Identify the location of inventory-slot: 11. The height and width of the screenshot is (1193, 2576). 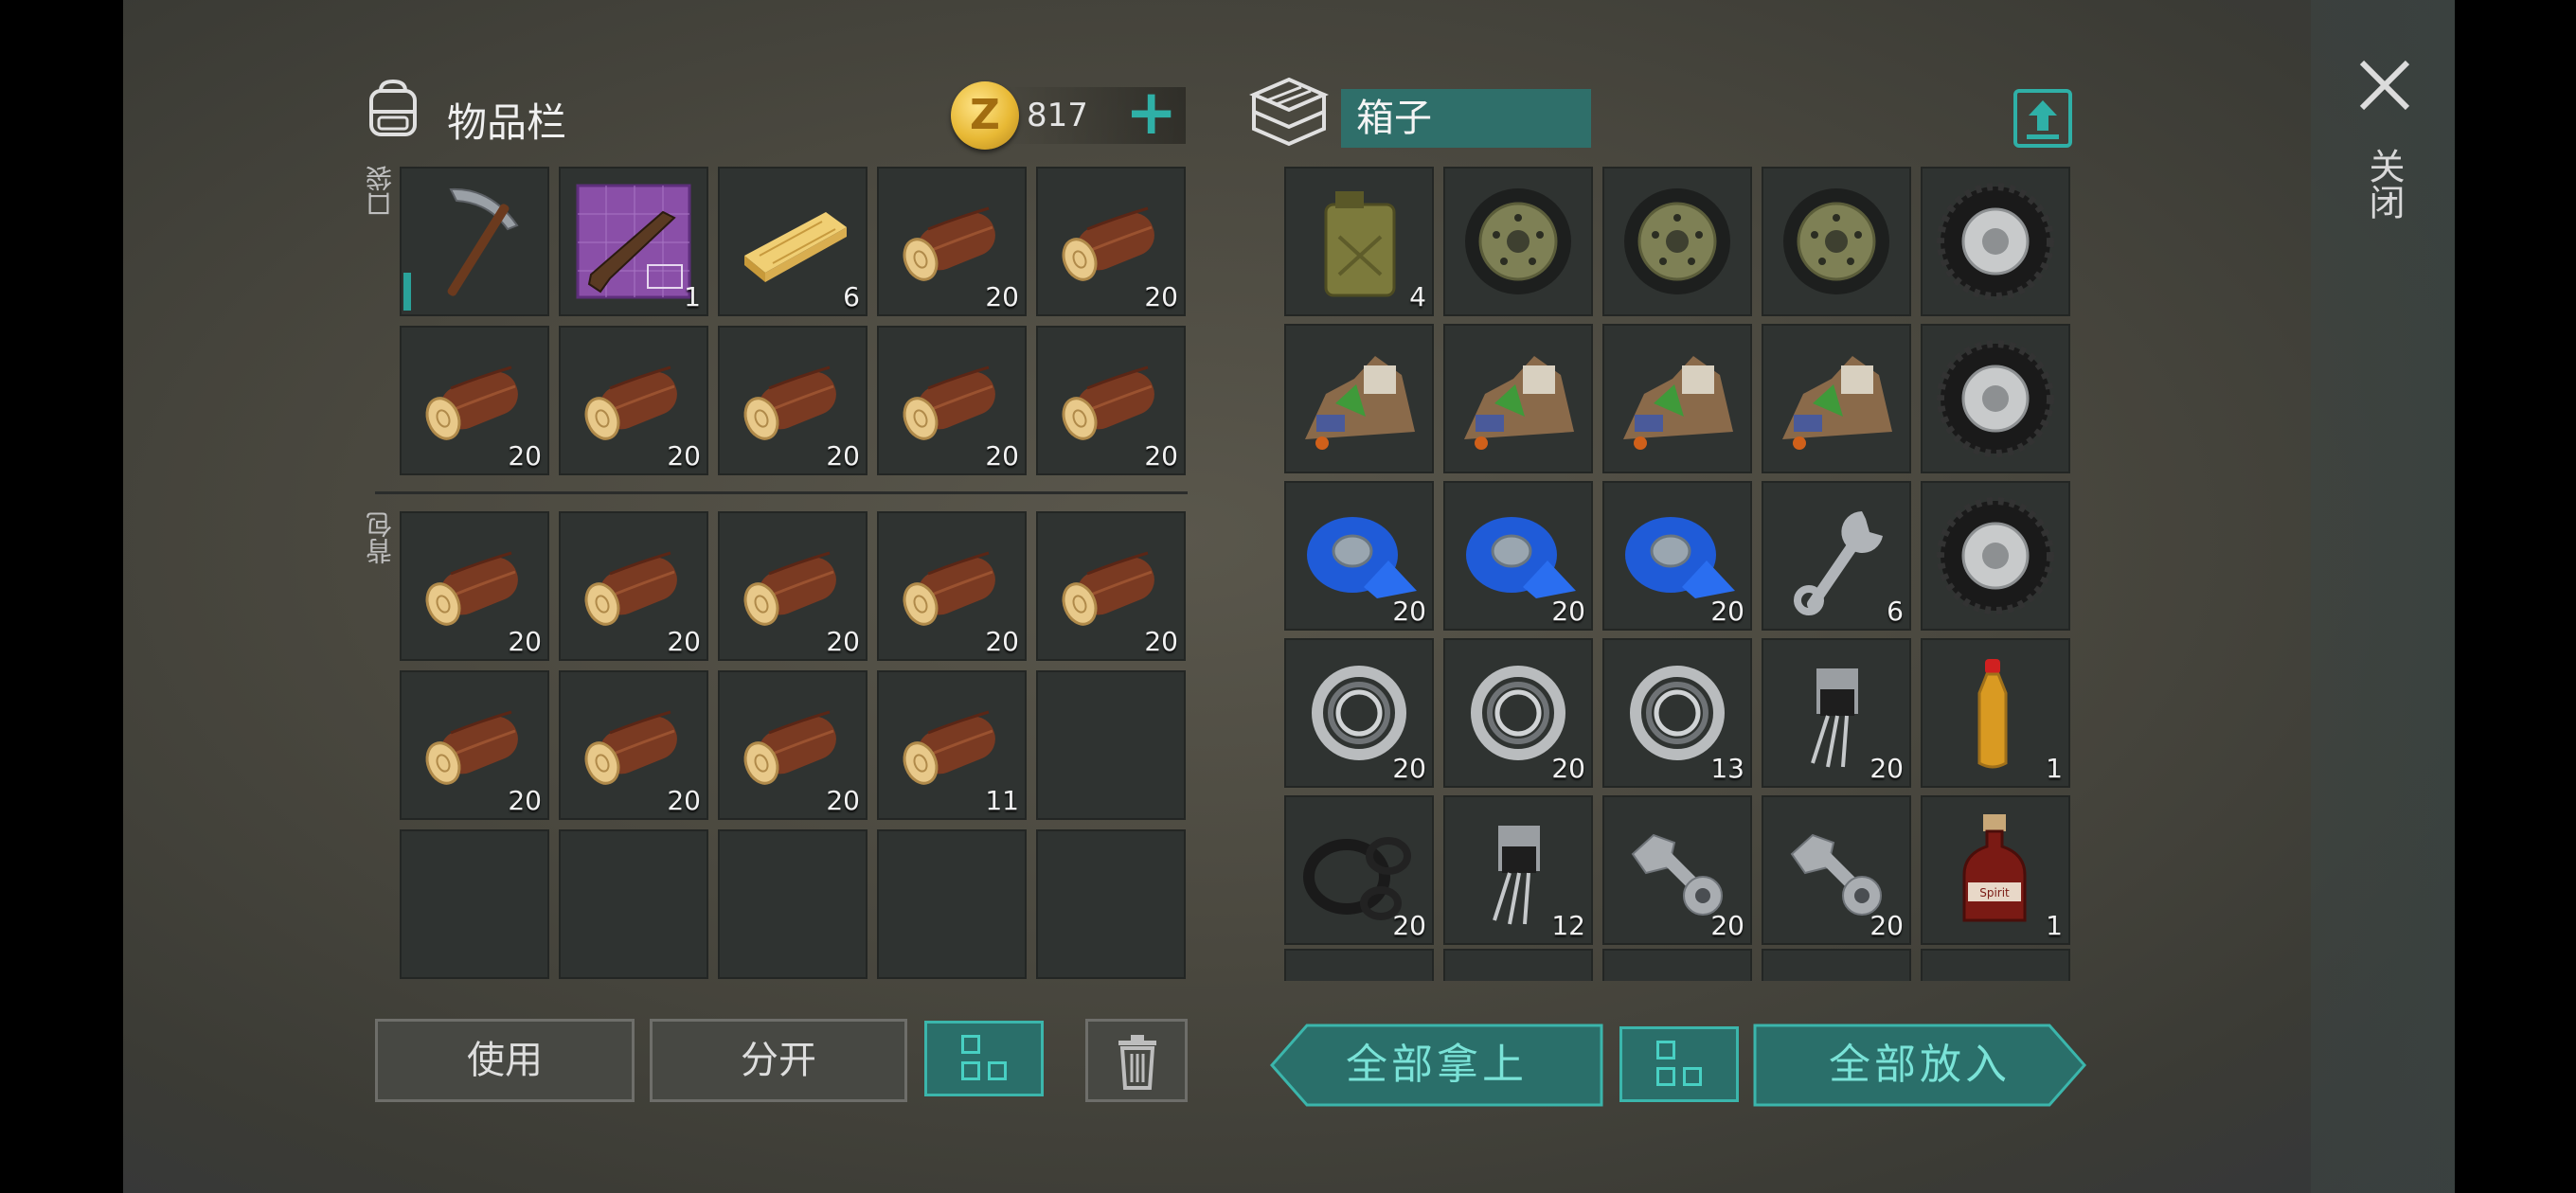
(952, 745).